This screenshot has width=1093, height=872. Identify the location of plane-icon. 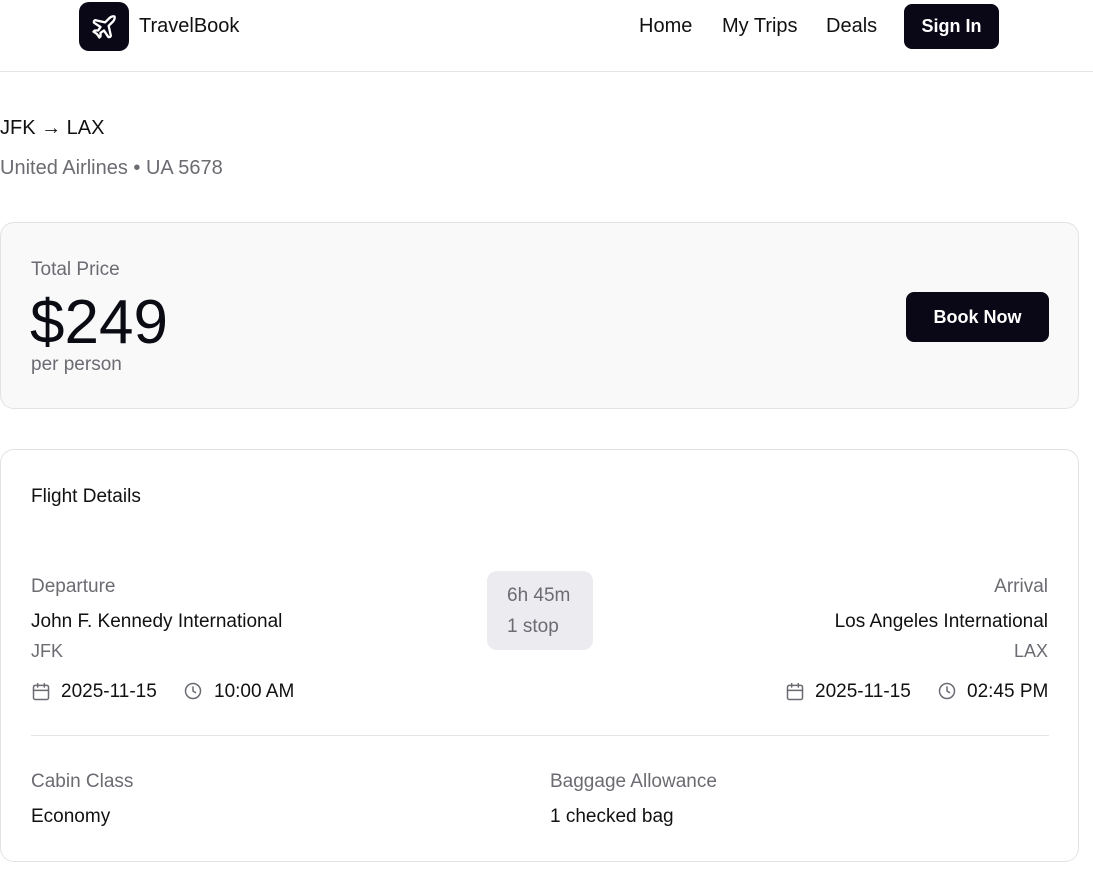
(104, 26).